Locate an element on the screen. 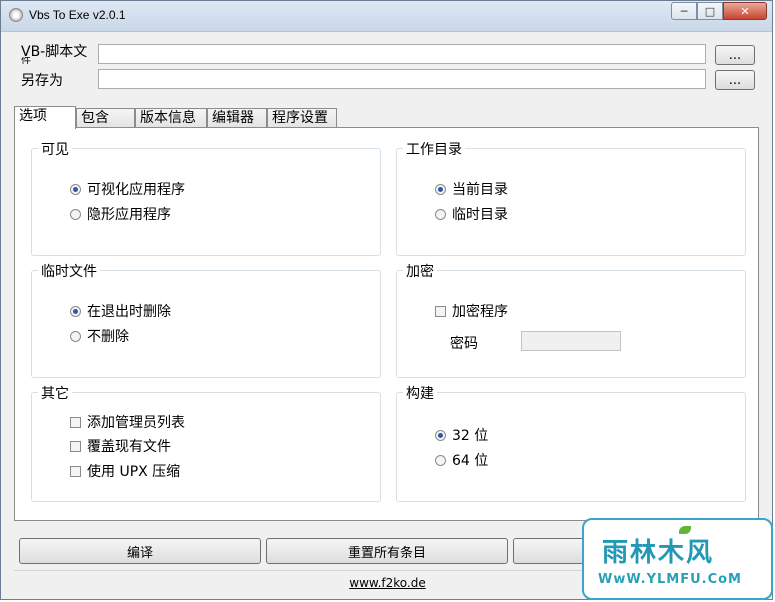 This screenshot has height=602, width=775. watermark-logo: 雨林木风 WwW.YLMFU.CoM is located at coordinates (677, 559).